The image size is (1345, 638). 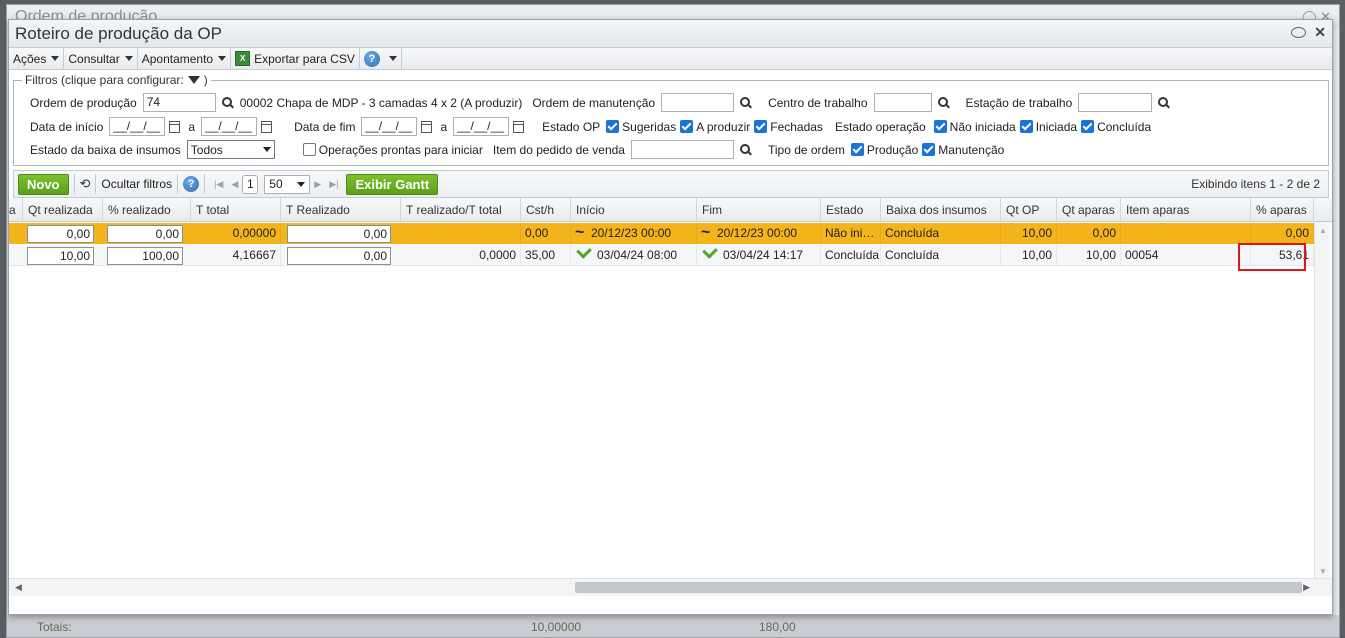 I want to click on operacoes-prontas-checkbox: Operações prontas para iniciar, so click(x=392, y=149).